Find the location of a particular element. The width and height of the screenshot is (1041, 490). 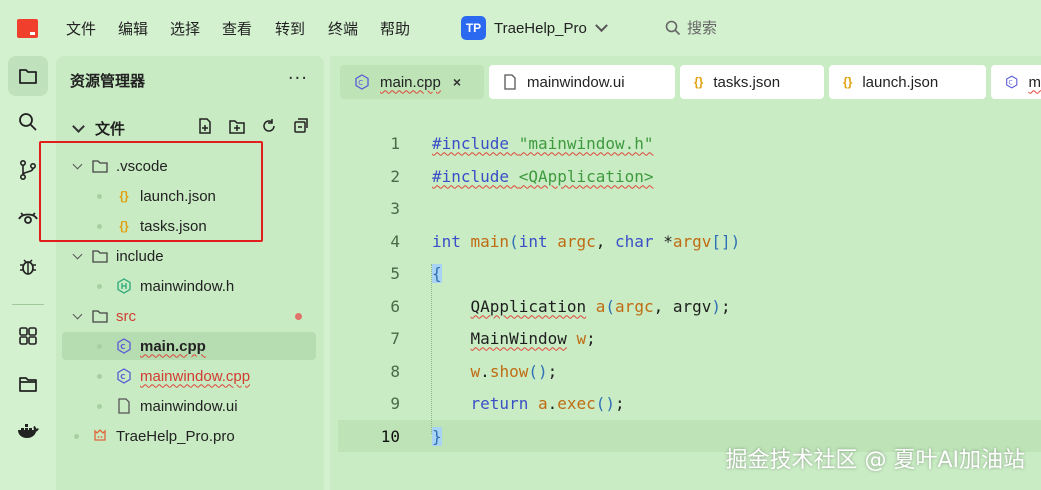

project-badge: TP is located at coordinates (473, 28).